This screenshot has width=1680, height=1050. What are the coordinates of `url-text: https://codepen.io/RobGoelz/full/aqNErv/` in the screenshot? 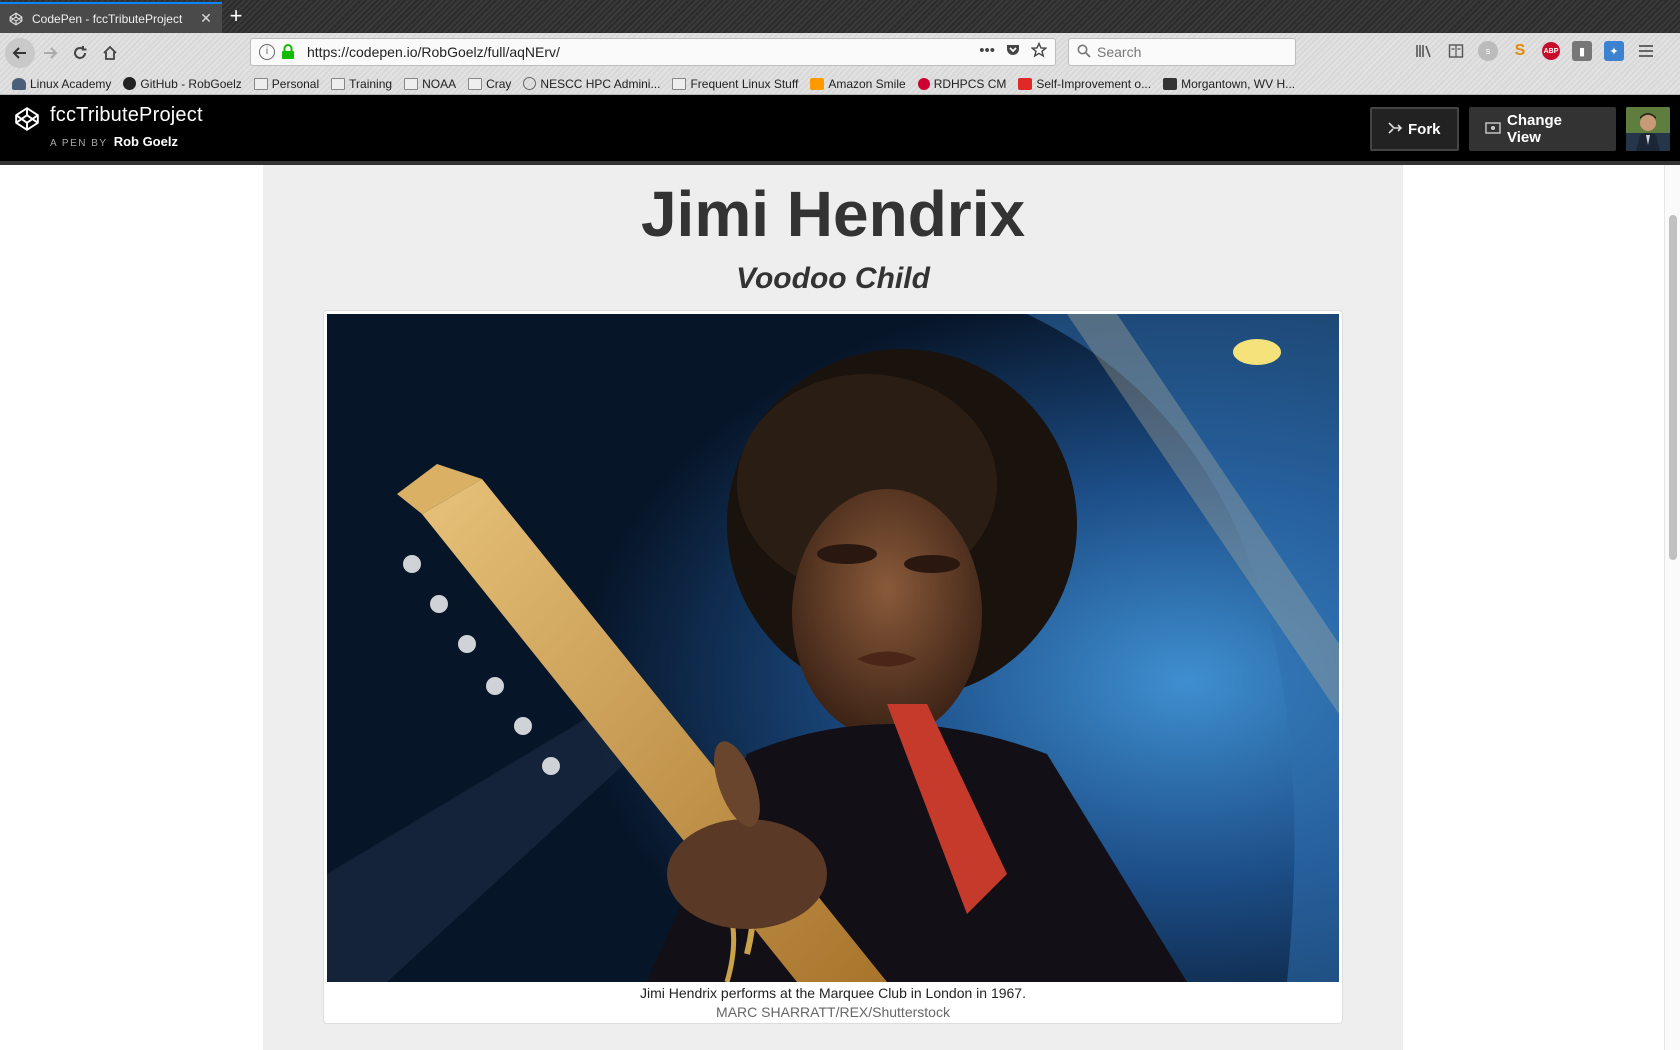 It's located at (643, 52).